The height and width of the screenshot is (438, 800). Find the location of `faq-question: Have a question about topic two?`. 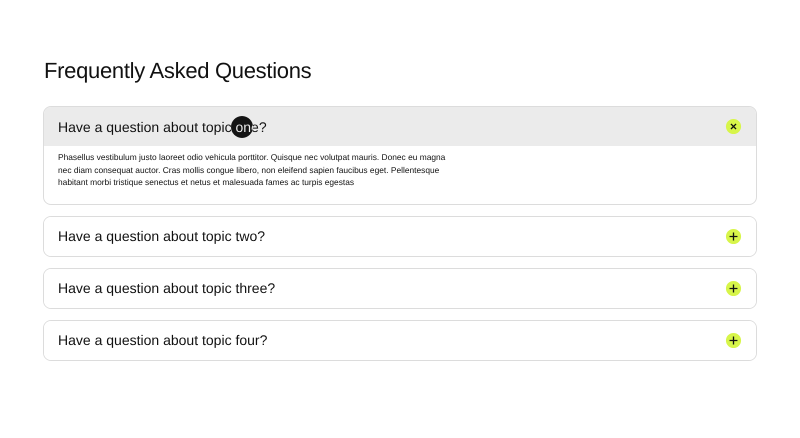

faq-question: Have a question about topic two? is located at coordinates (400, 236).